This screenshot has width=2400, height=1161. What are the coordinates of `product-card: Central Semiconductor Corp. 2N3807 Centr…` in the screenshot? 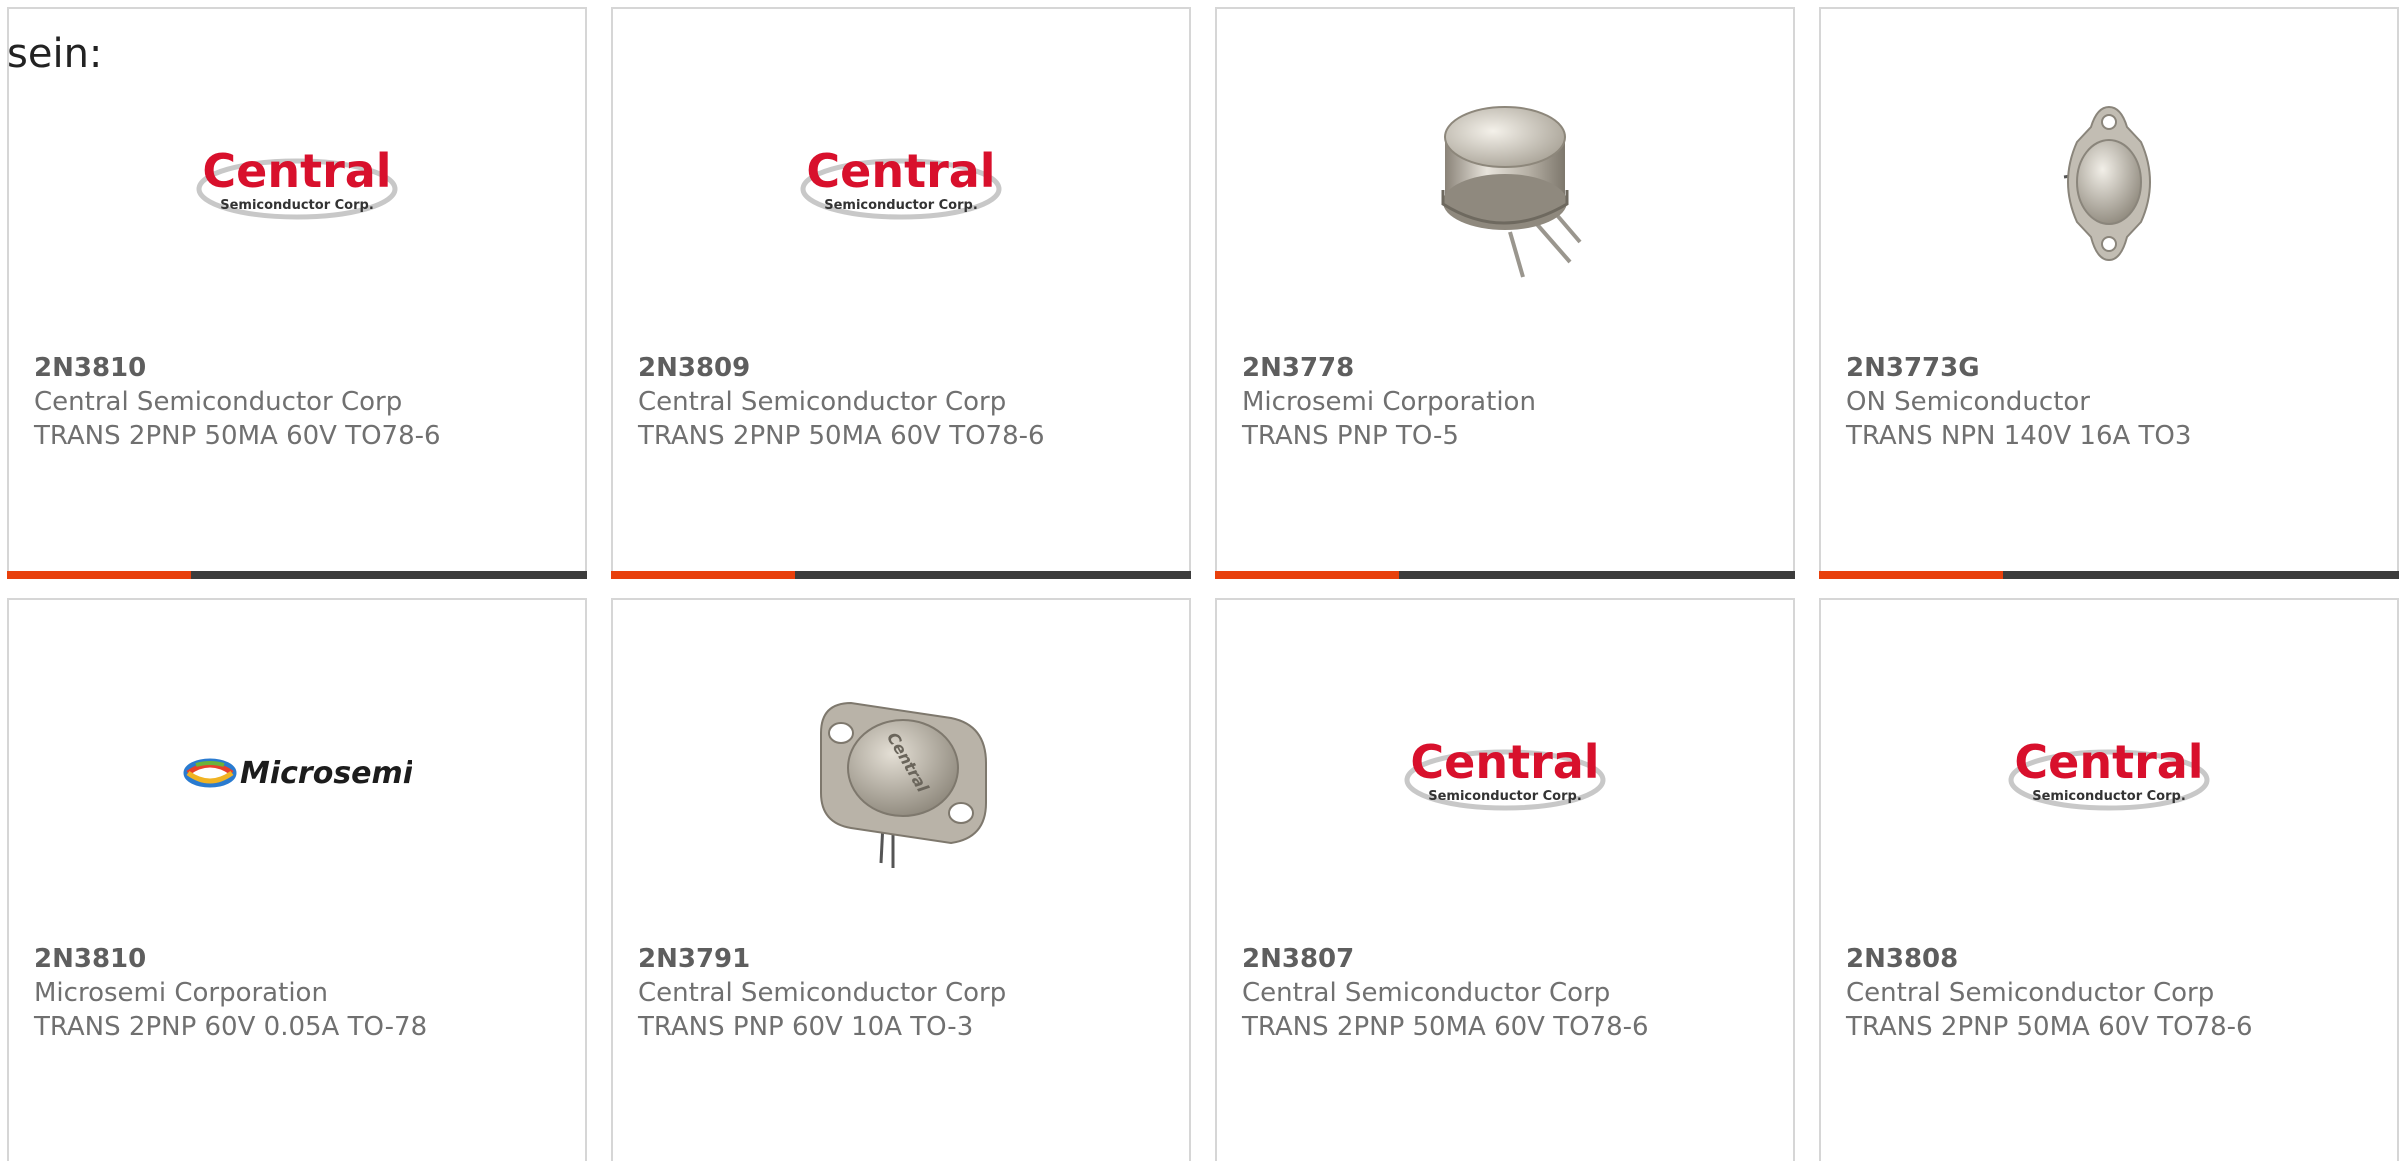 It's located at (1505, 879).